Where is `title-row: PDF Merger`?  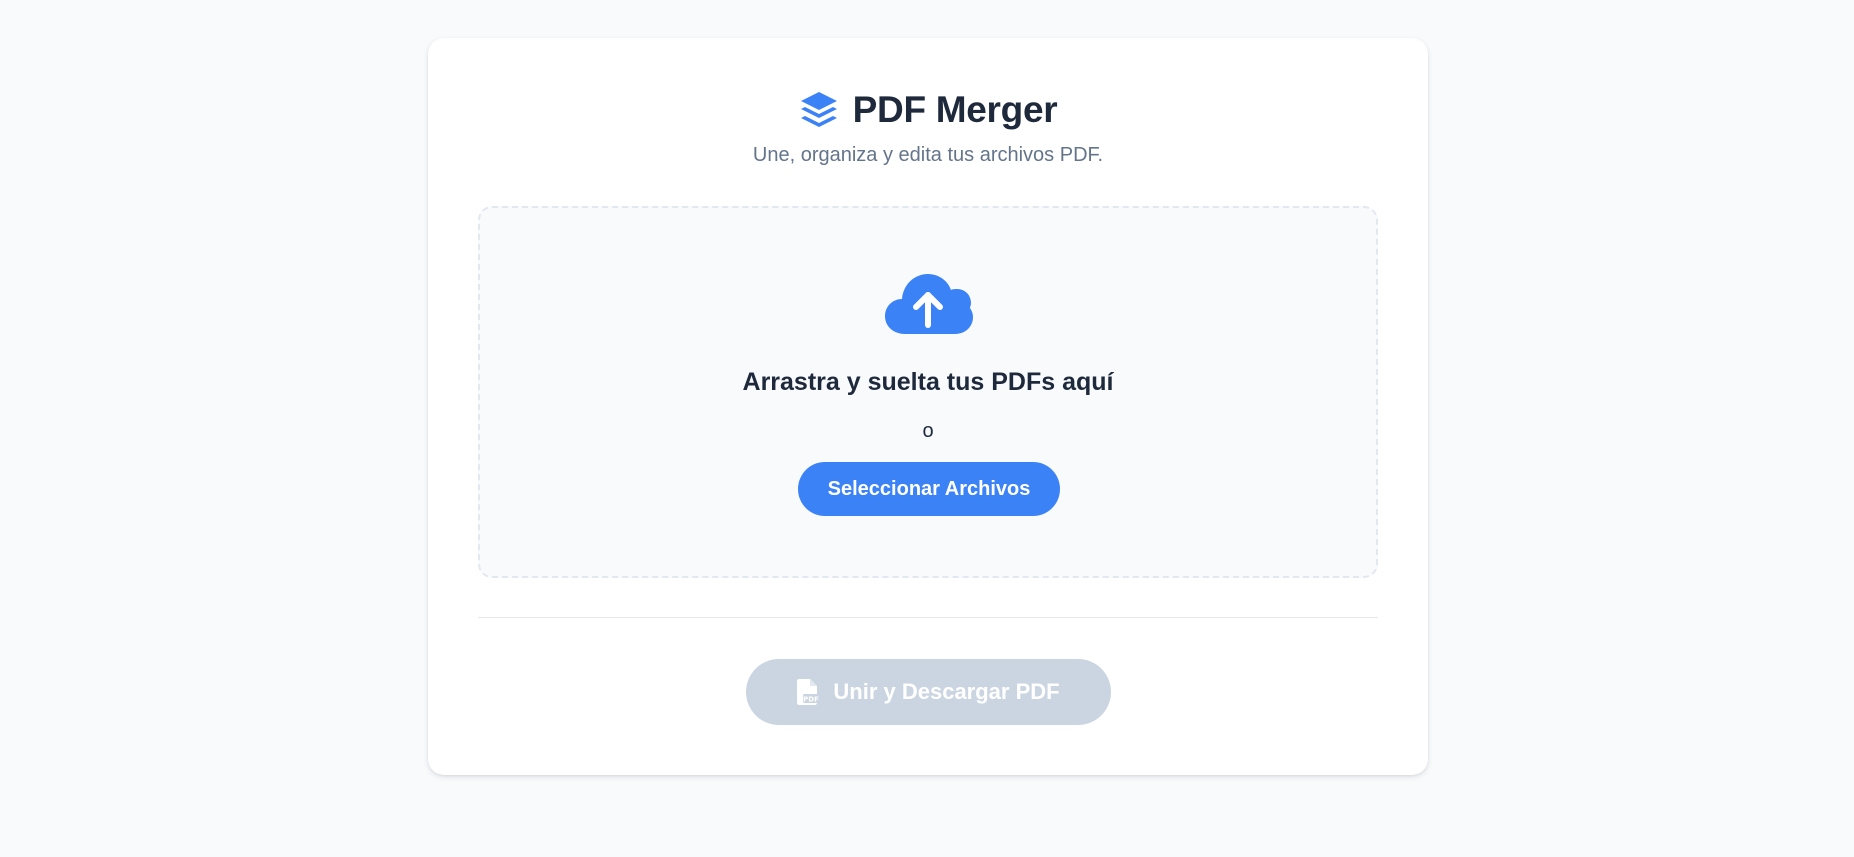 title-row: PDF Merger is located at coordinates (928, 110).